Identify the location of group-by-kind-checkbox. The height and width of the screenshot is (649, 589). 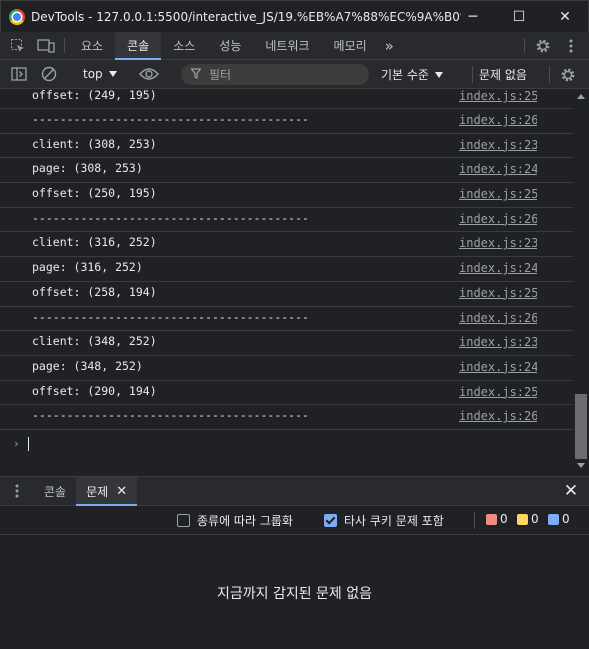
(183, 520).